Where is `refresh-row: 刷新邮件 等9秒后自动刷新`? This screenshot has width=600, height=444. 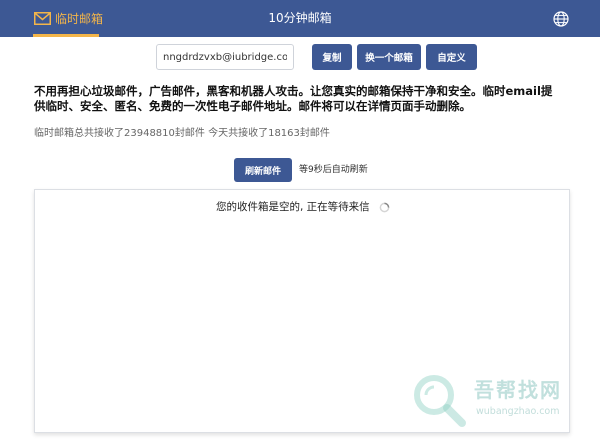 refresh-row: 刷新邮件 等9秒后自动刷新 is located at coordinates (300, 170).